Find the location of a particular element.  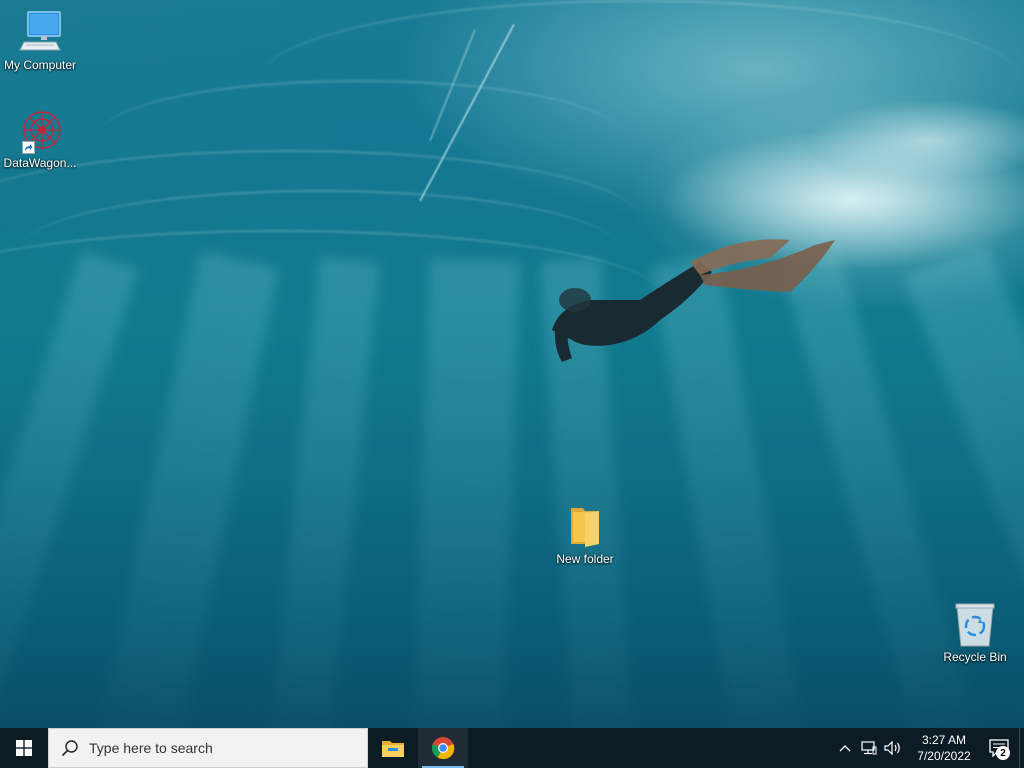

show-desktop-button is located at coordinates (1021, 748).